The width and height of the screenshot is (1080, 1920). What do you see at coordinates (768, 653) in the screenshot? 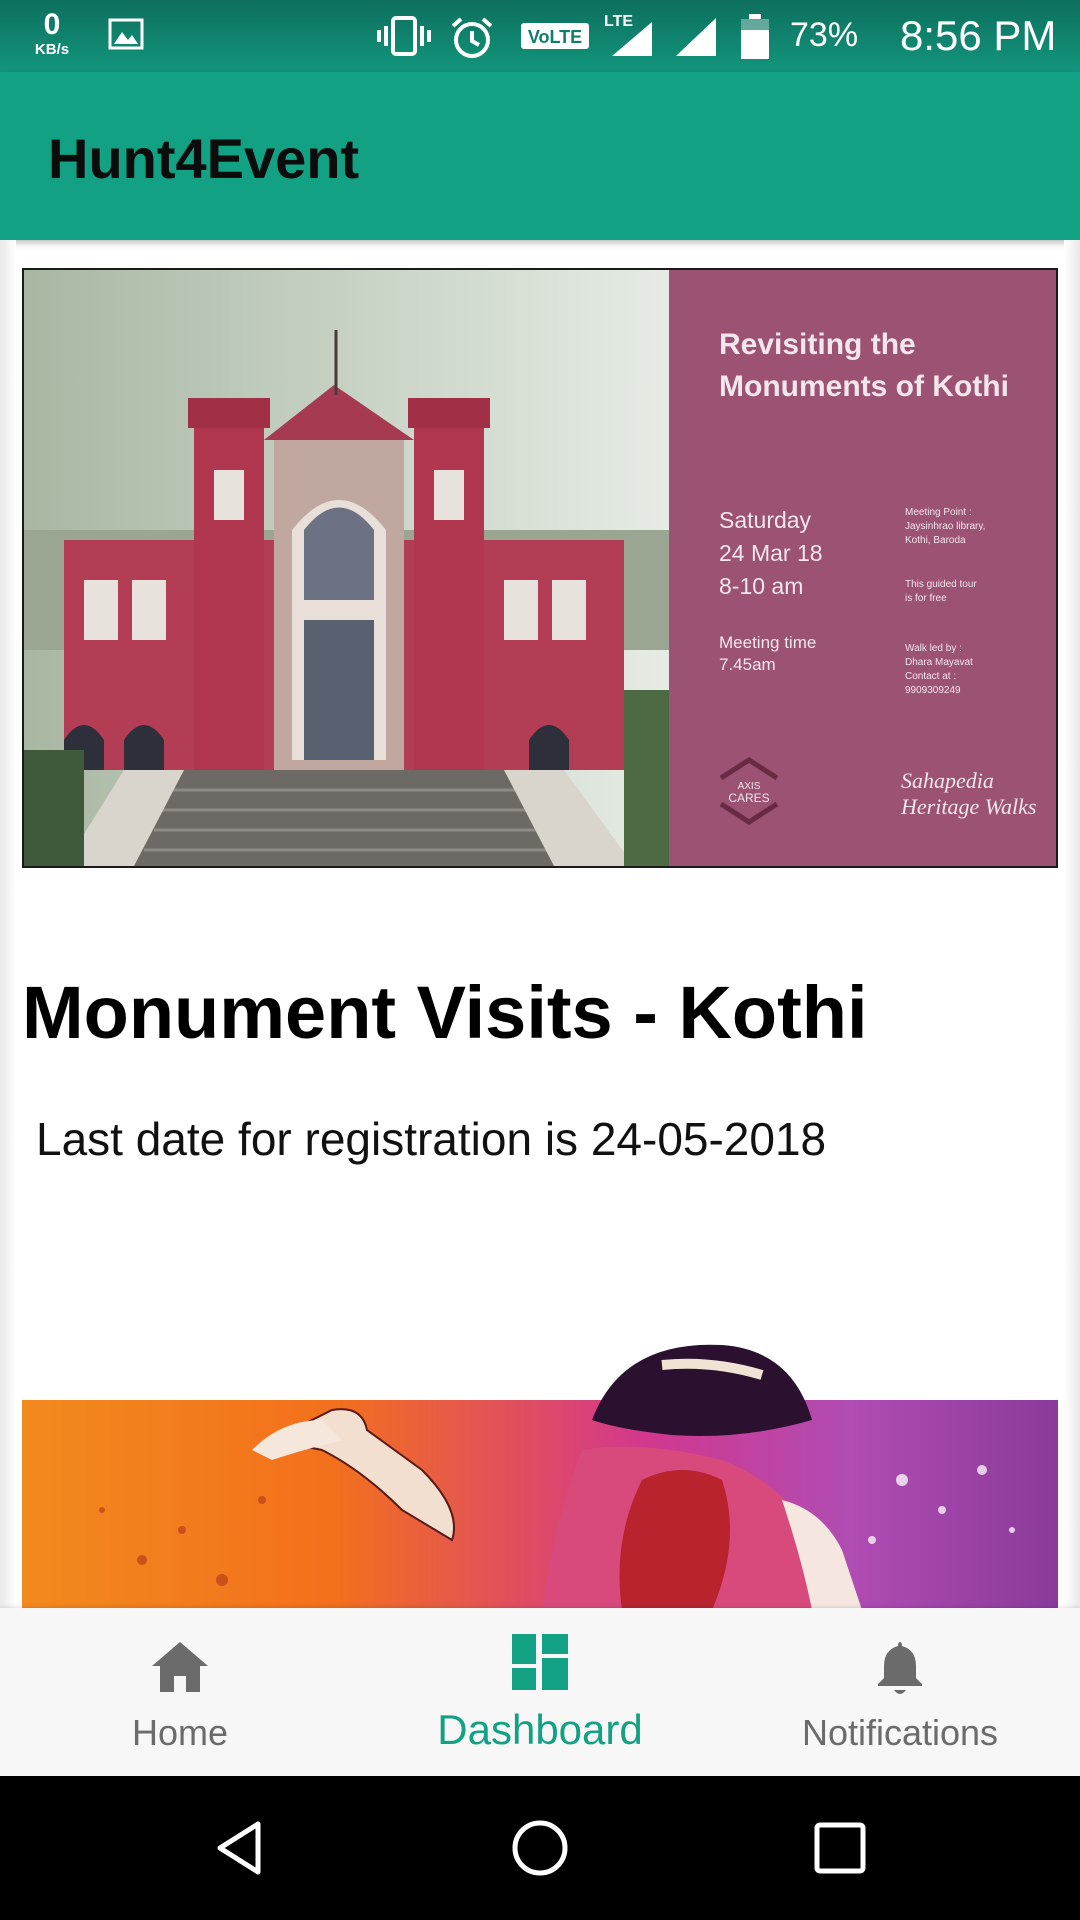
I see `poster-meeting-time: Meeting time 7.45am` at bounding box center [768, 653].